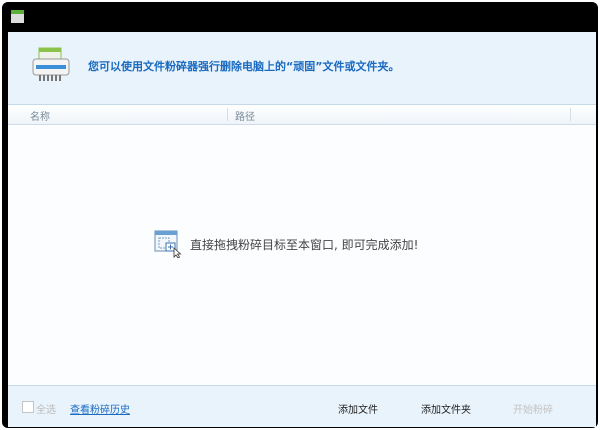  I want to click on header-message: 您可以使用文件粉碎器强行删除电脑上的“顽固”文件或文件夹。, so click(244, 66).